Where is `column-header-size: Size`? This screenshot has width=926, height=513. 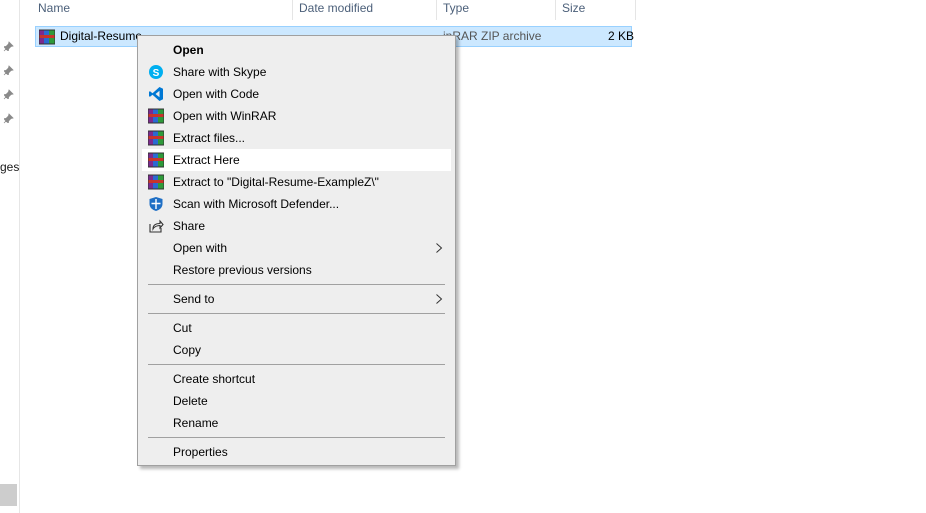 column-header-size: Size is located at coordinates (596, 10).